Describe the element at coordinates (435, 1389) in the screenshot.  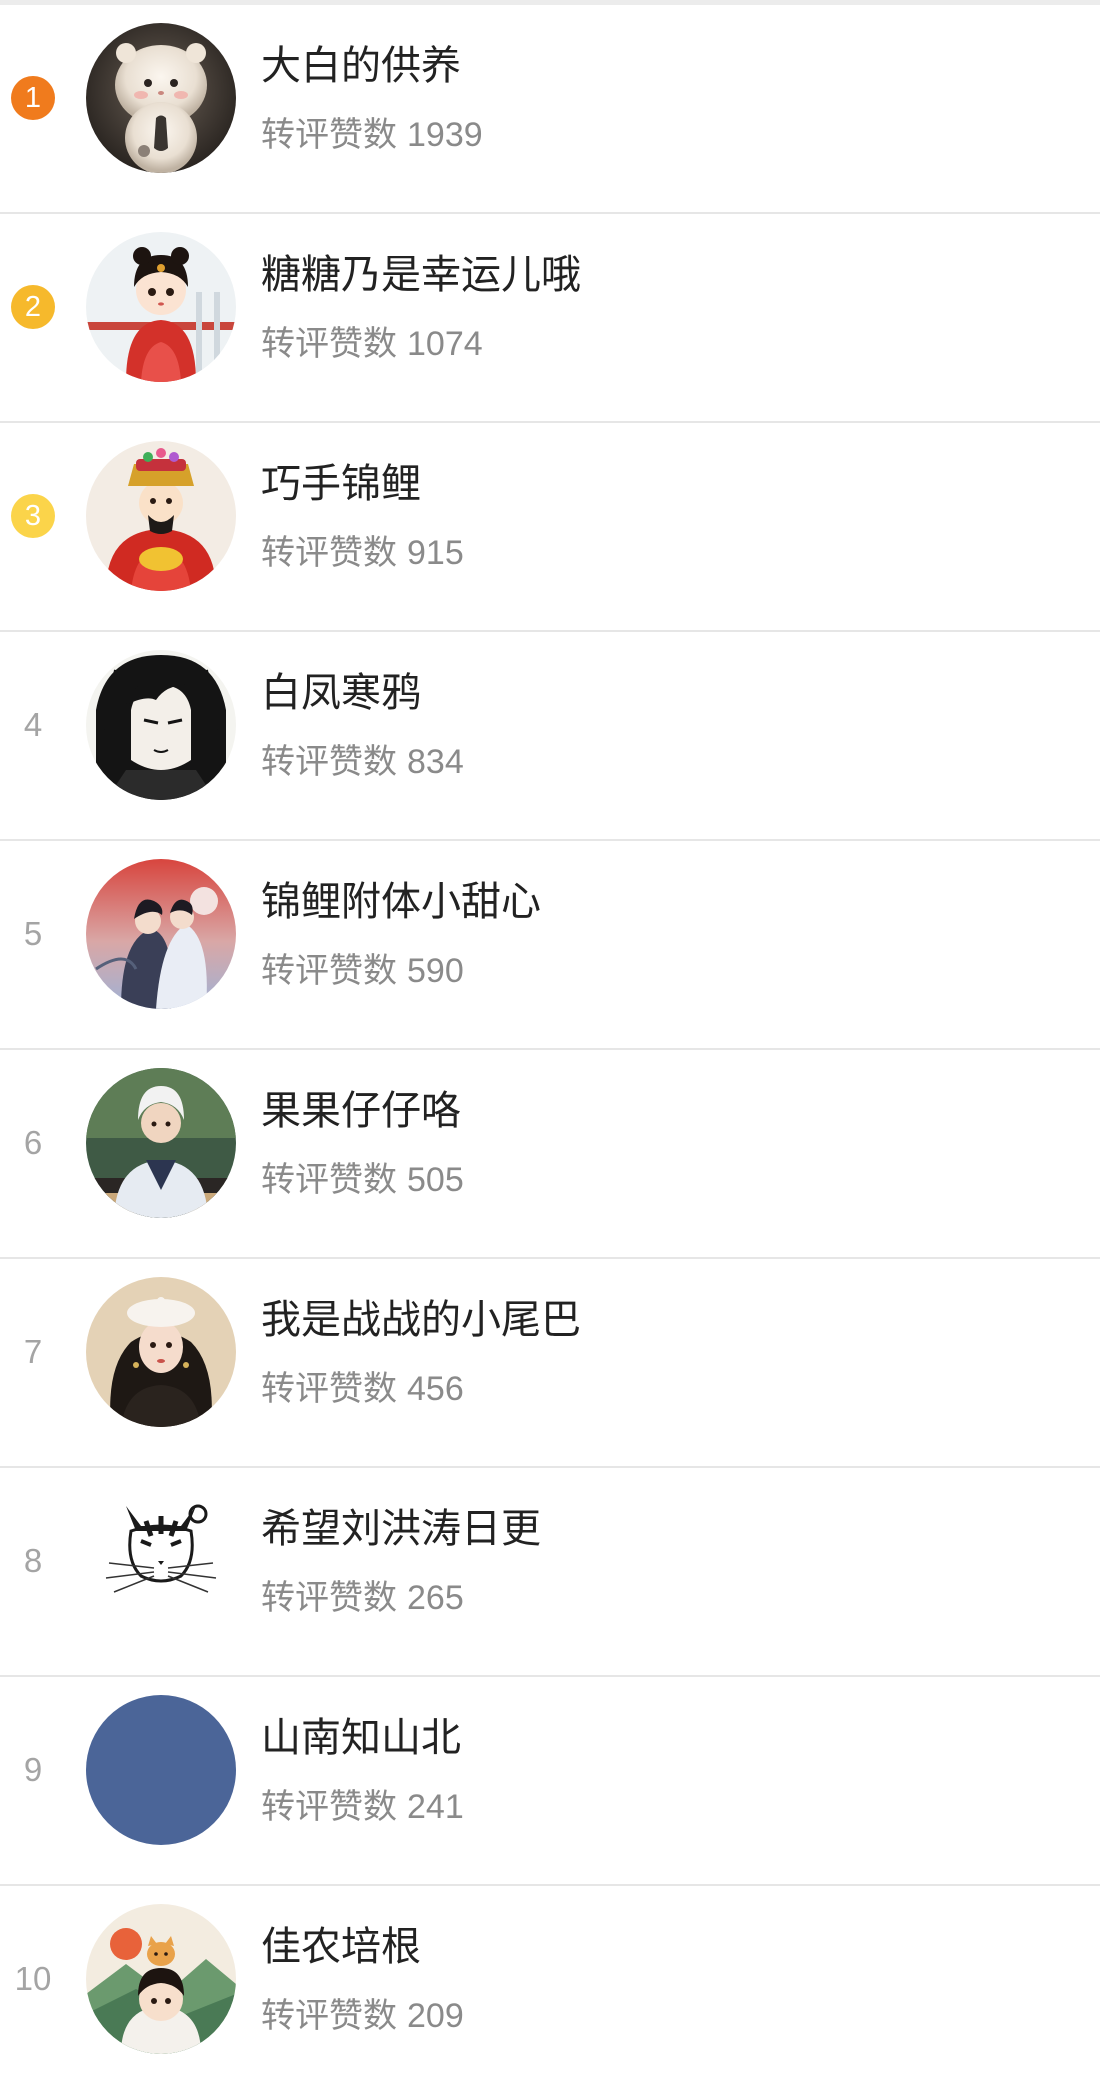
I see `stats-count: 456` at that location.